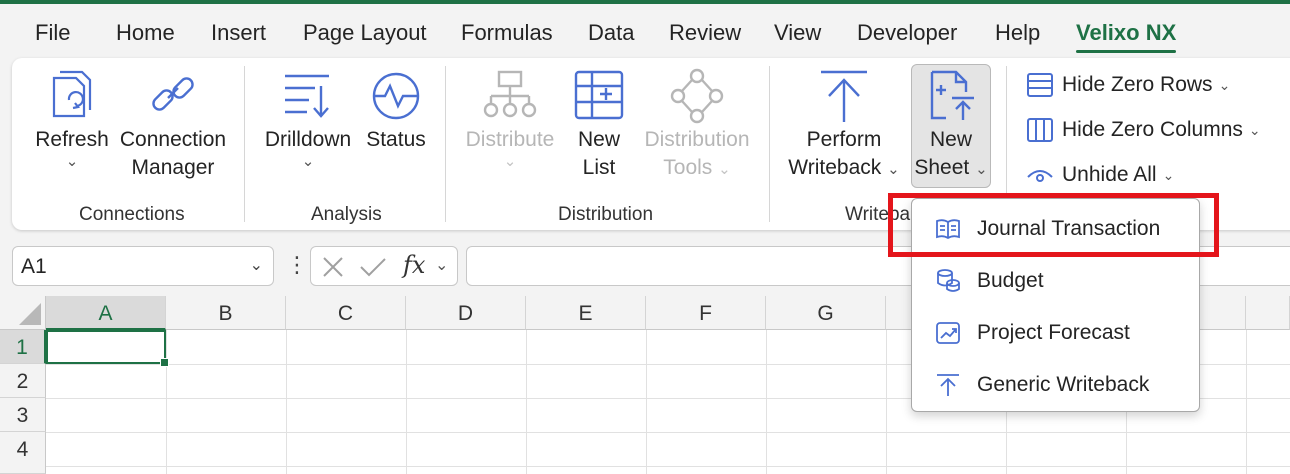 Image resolution: width=1290 pixels, height=474 pixels. Describe the element at coordinates (951, 125) in the screenshot. I see `new-sheet-button-content: New Sheet ⌄` at that location.